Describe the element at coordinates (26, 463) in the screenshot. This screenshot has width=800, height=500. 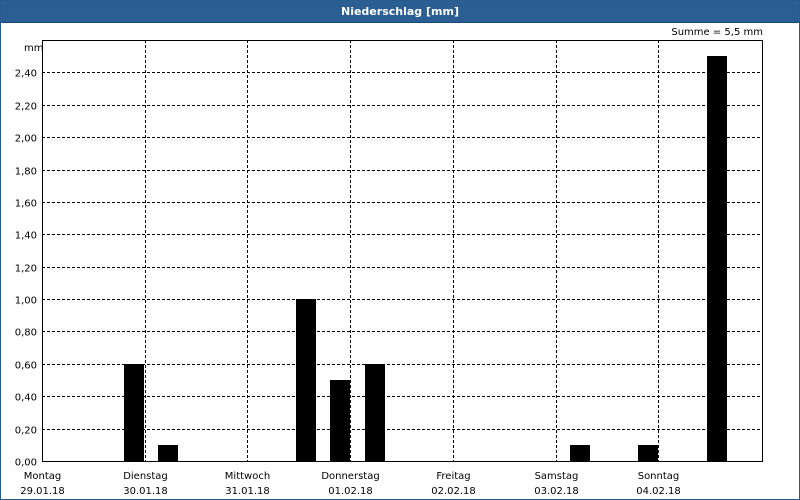
I see `y-tick-label: 0,00` at that location.